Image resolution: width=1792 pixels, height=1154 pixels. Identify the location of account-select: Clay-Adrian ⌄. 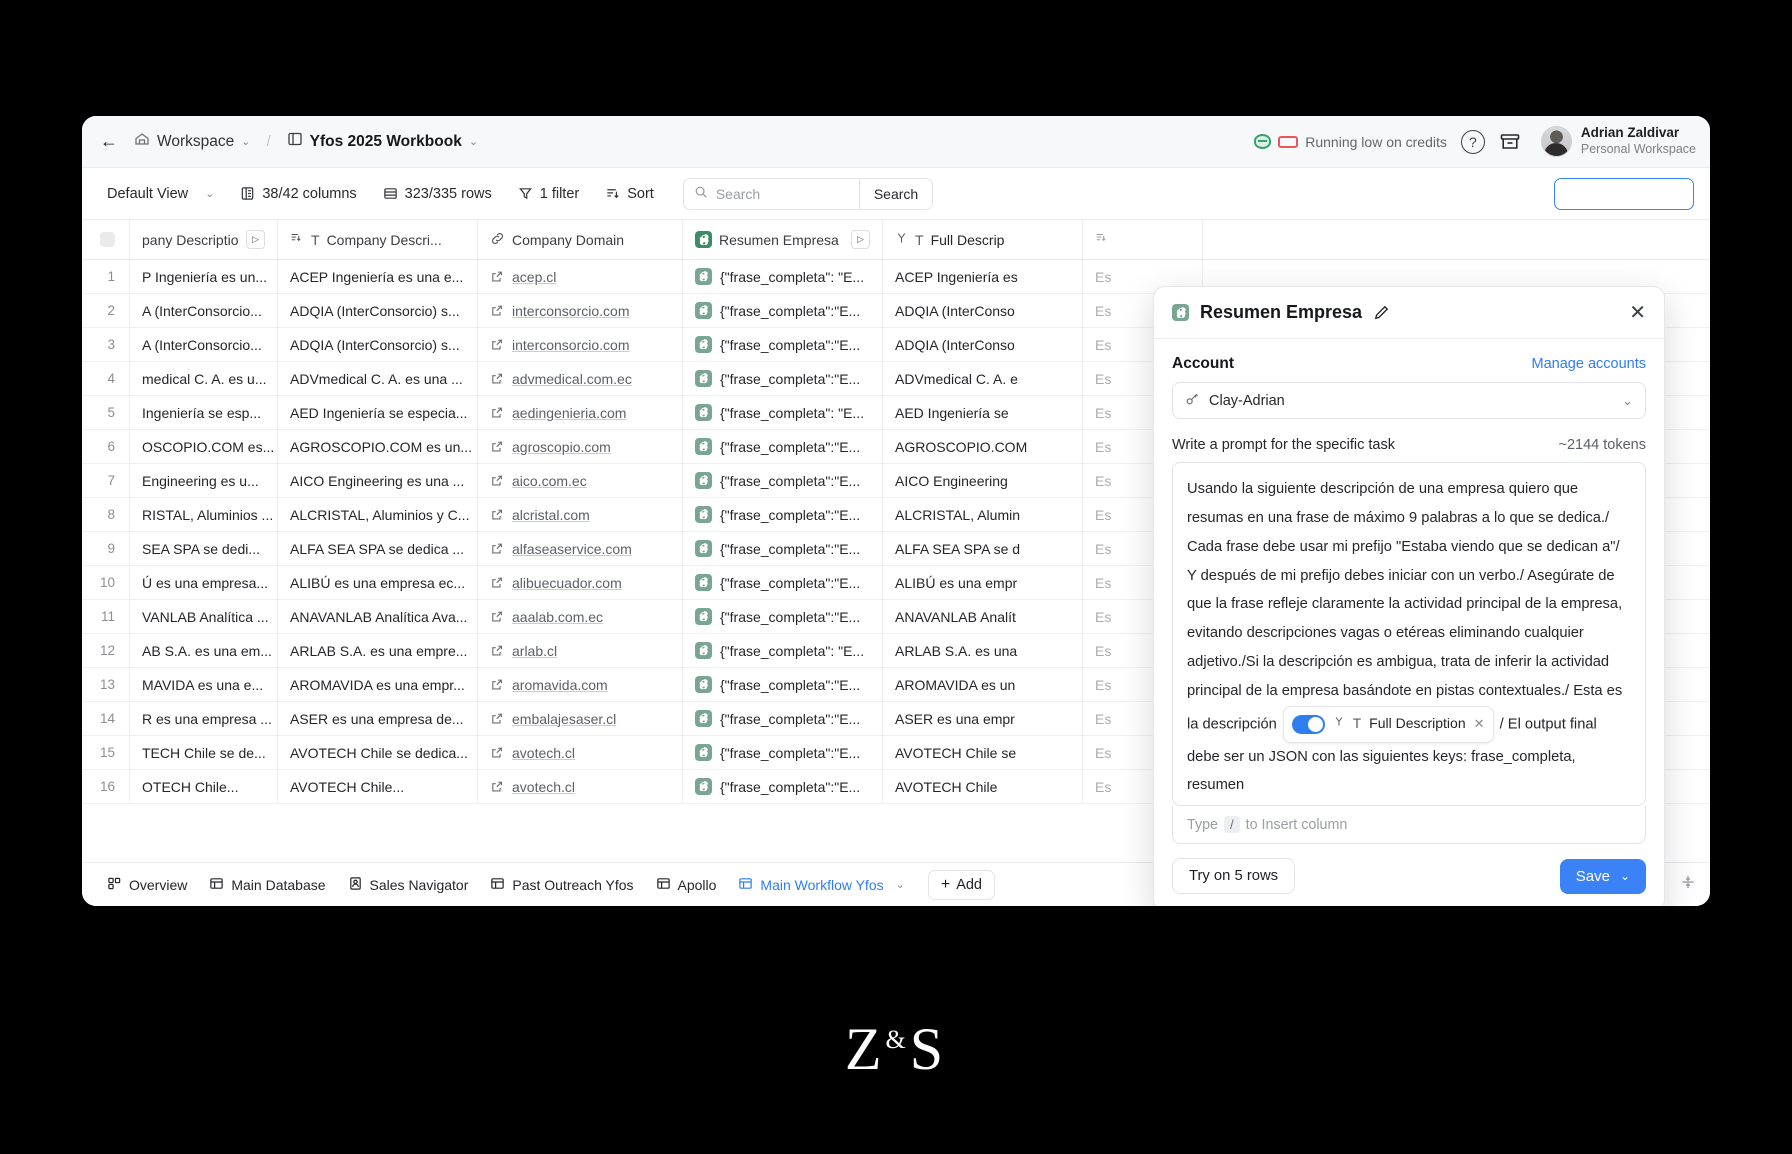
(1409, 401).